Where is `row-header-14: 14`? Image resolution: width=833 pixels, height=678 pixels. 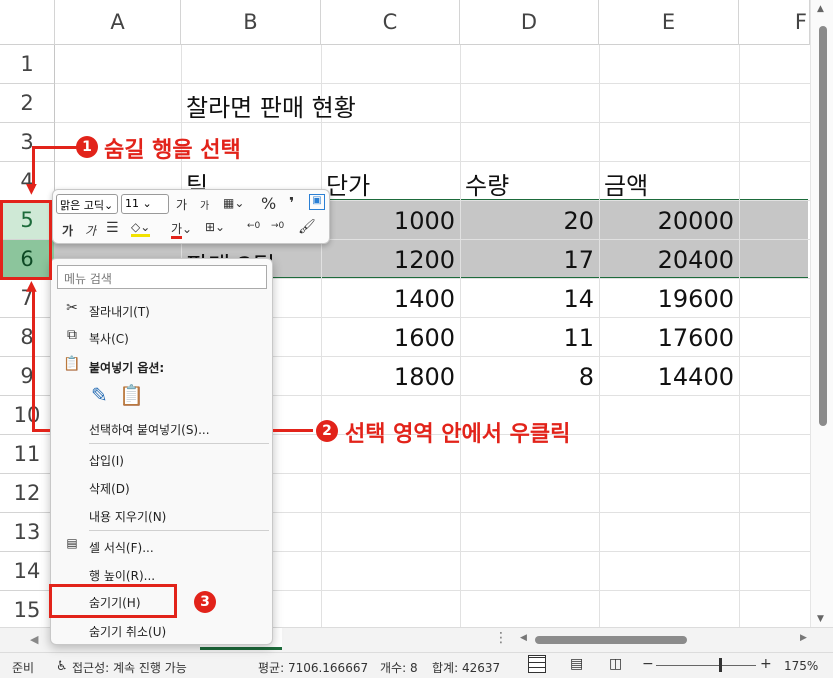
row-header-14: 14 is located at coordinates (27, 571).